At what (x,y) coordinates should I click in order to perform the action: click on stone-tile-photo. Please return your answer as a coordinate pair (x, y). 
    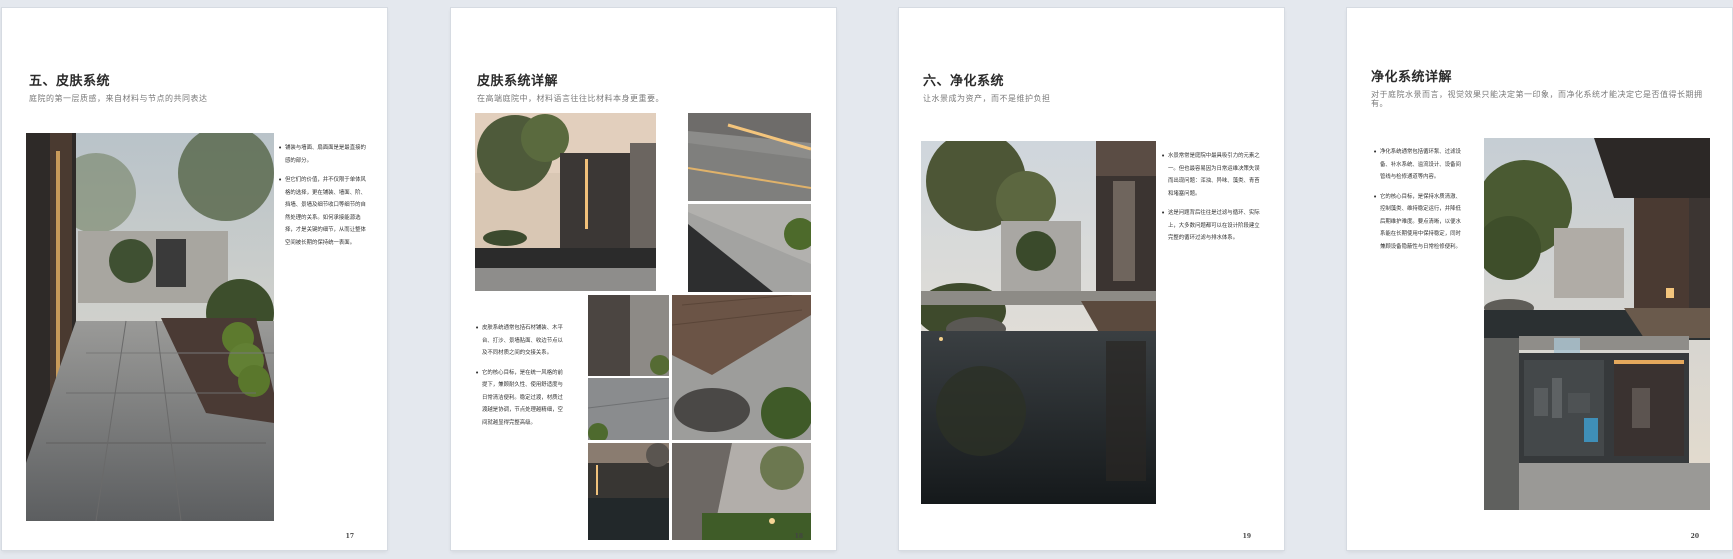
    Looking at the image, I should click on (628, 409).